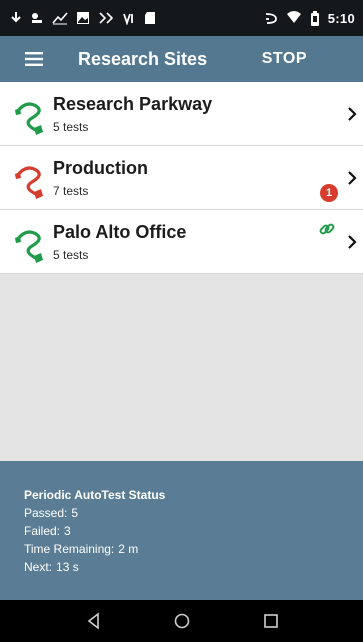 This screenshot has height=642, width=363. Describe the element at coordinates (16, 17) in the screenshot. I see `download-icon` at that location.